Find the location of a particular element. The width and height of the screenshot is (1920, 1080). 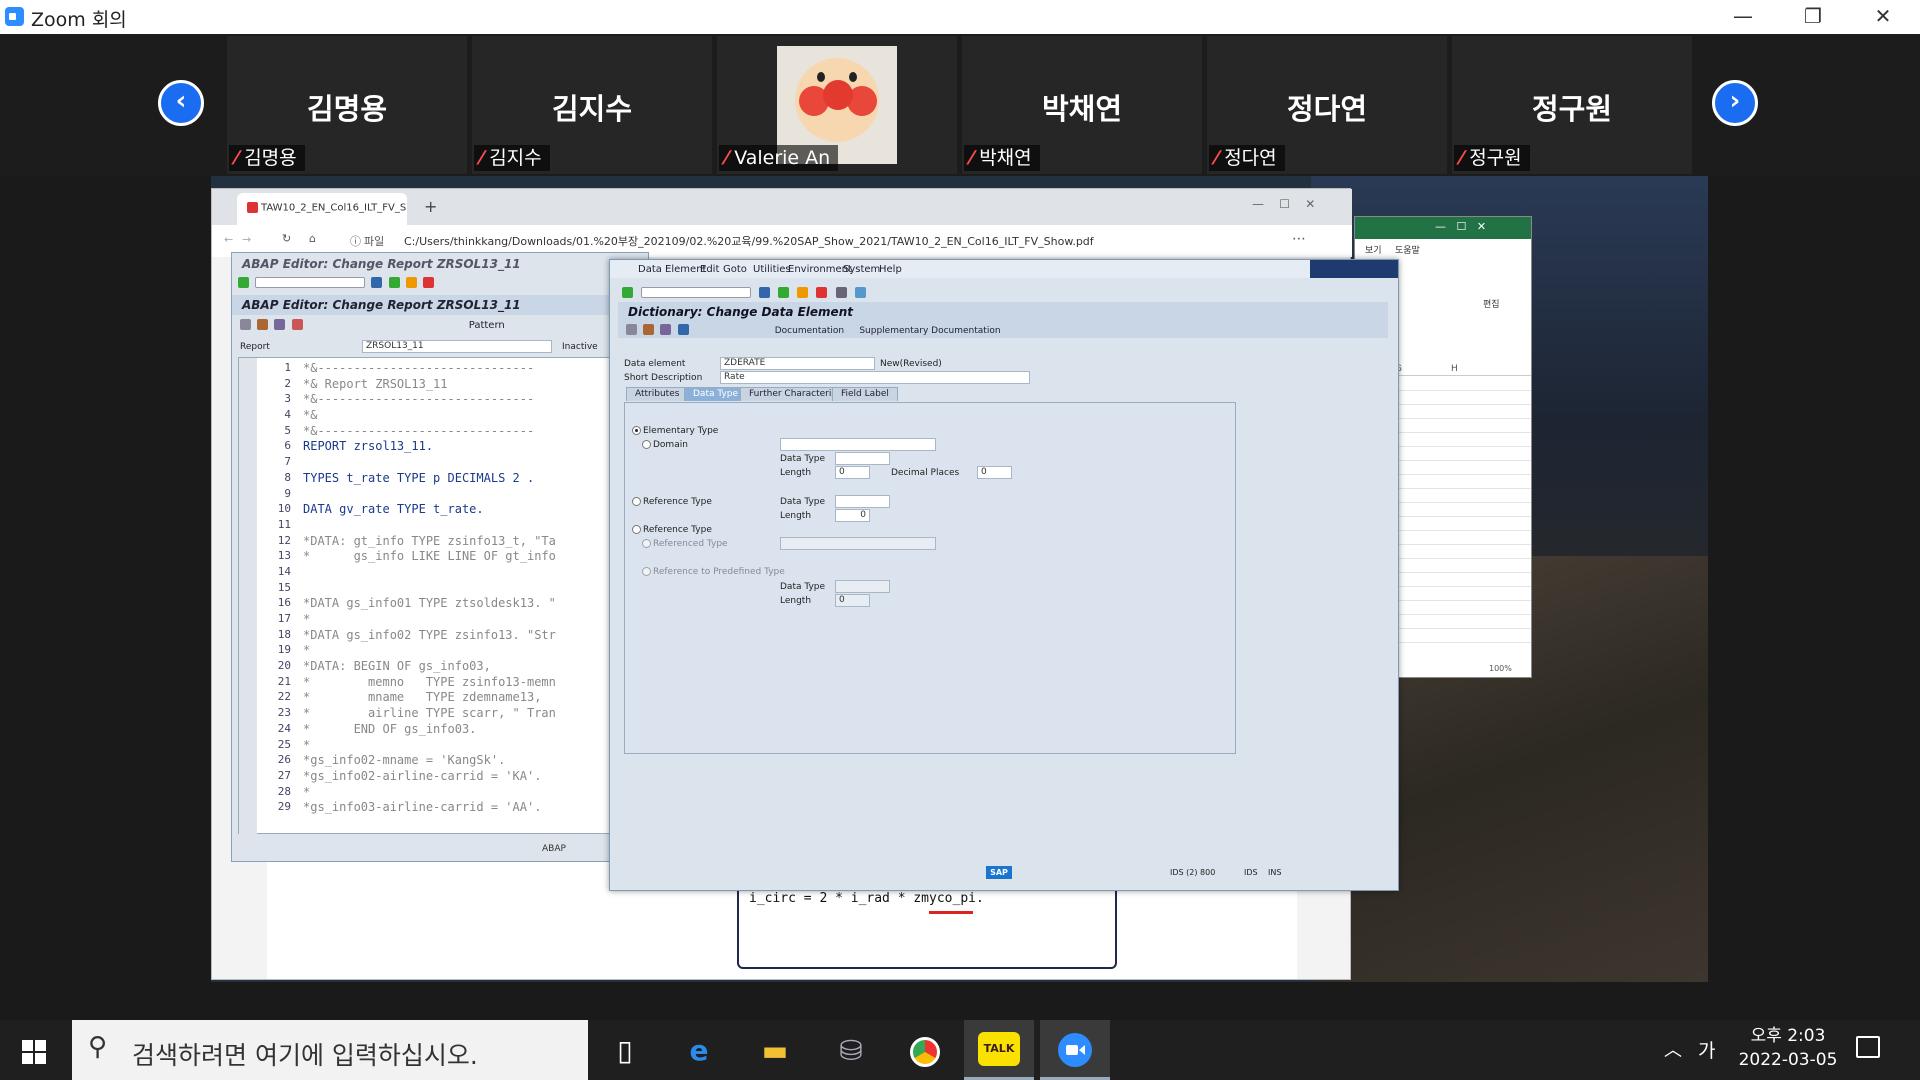

documentation-button: Documentation is located at coordinates (809, 331).